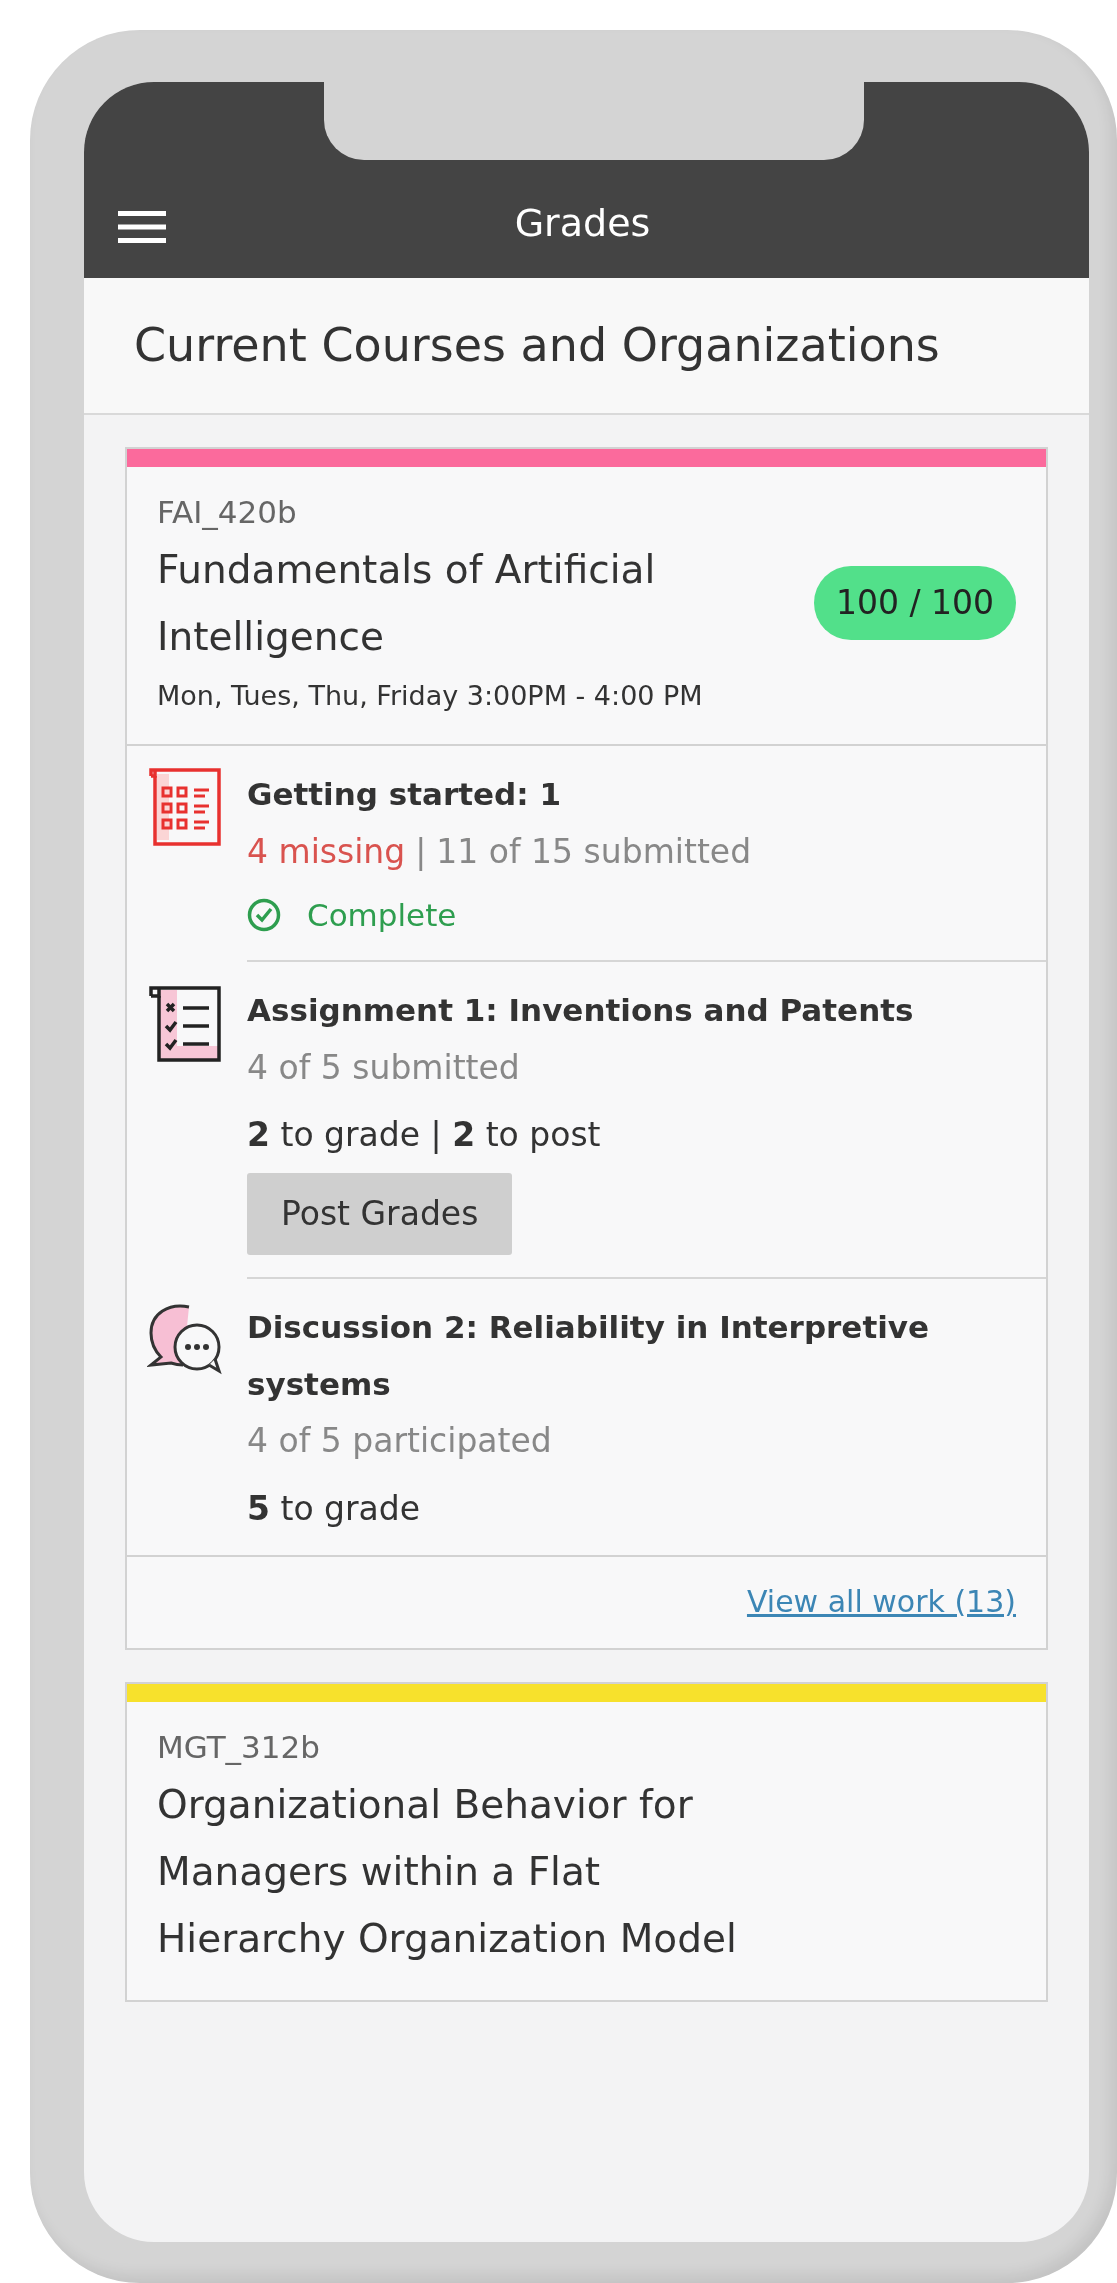  What do you see at coordinates (384, 1067) in the screenshot?
I see `submission-status: 4 of 5 submitted` at bounding box center [384, 1067].